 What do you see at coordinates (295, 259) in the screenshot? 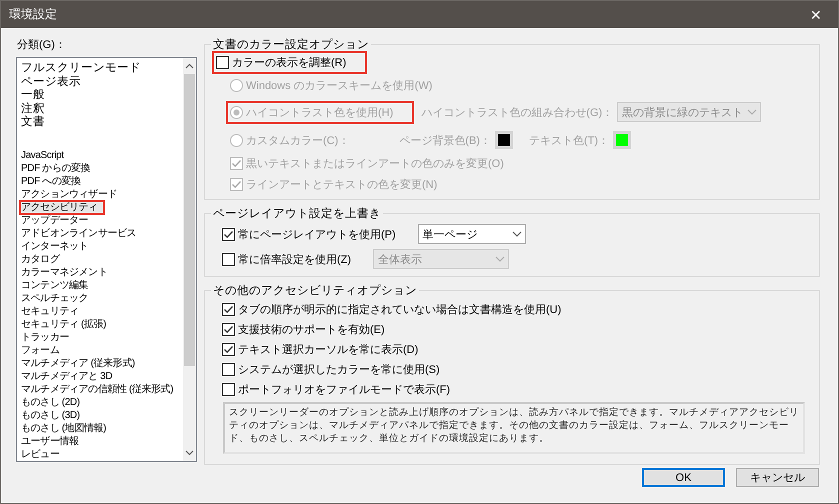
I see `layout-option: 常に倍率設定を使用(Z)` at bounding box center [295, 259].